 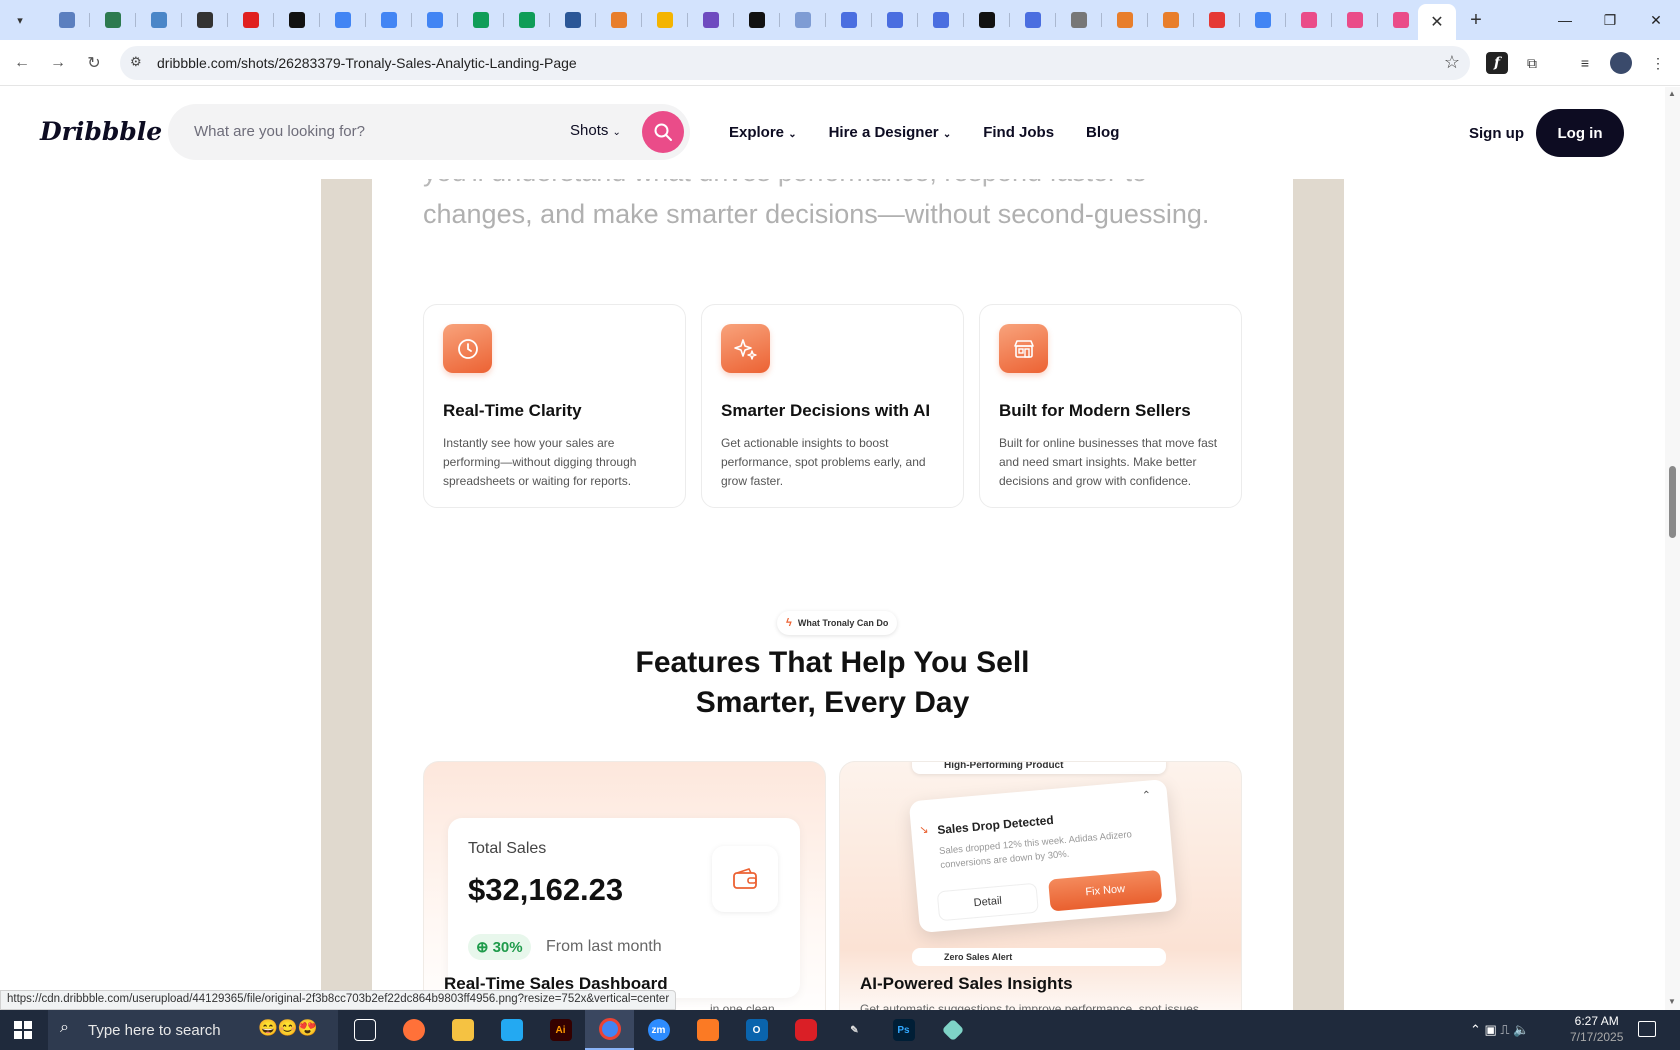 What do you see at coordinates (560, 1030) in the screenshot?
I see `illustrator-icon: Ai` at bounding box center [560, 1030].